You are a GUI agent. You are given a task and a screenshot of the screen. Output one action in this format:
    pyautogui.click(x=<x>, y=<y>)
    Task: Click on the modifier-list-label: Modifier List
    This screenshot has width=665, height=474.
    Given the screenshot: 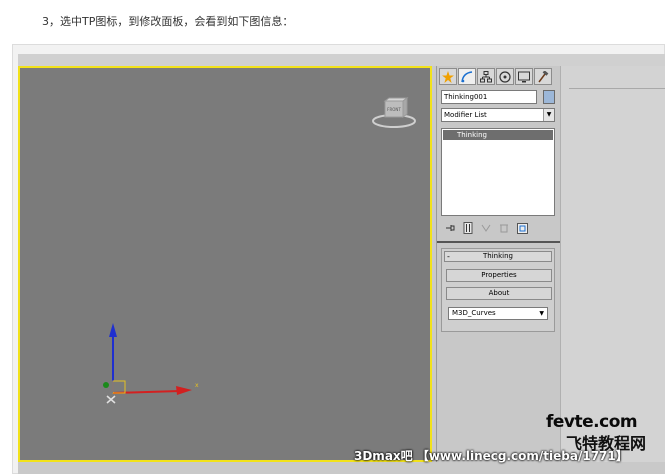 What is the action you would take?
    pyautogui.click(x=465, y=115)
    